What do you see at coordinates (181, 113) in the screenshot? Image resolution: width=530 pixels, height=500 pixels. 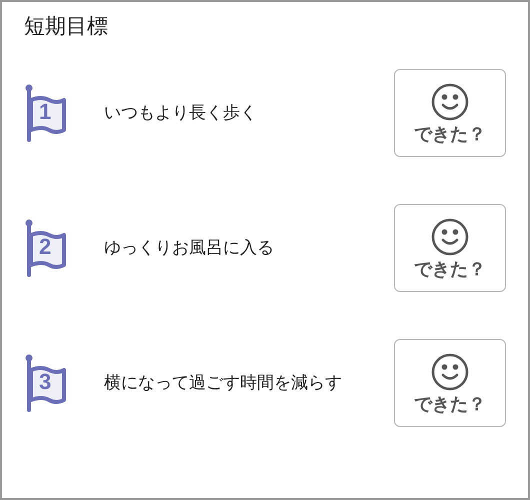 I see `goal-text: いつもより長く歩く` at bounding box center [181, 113].